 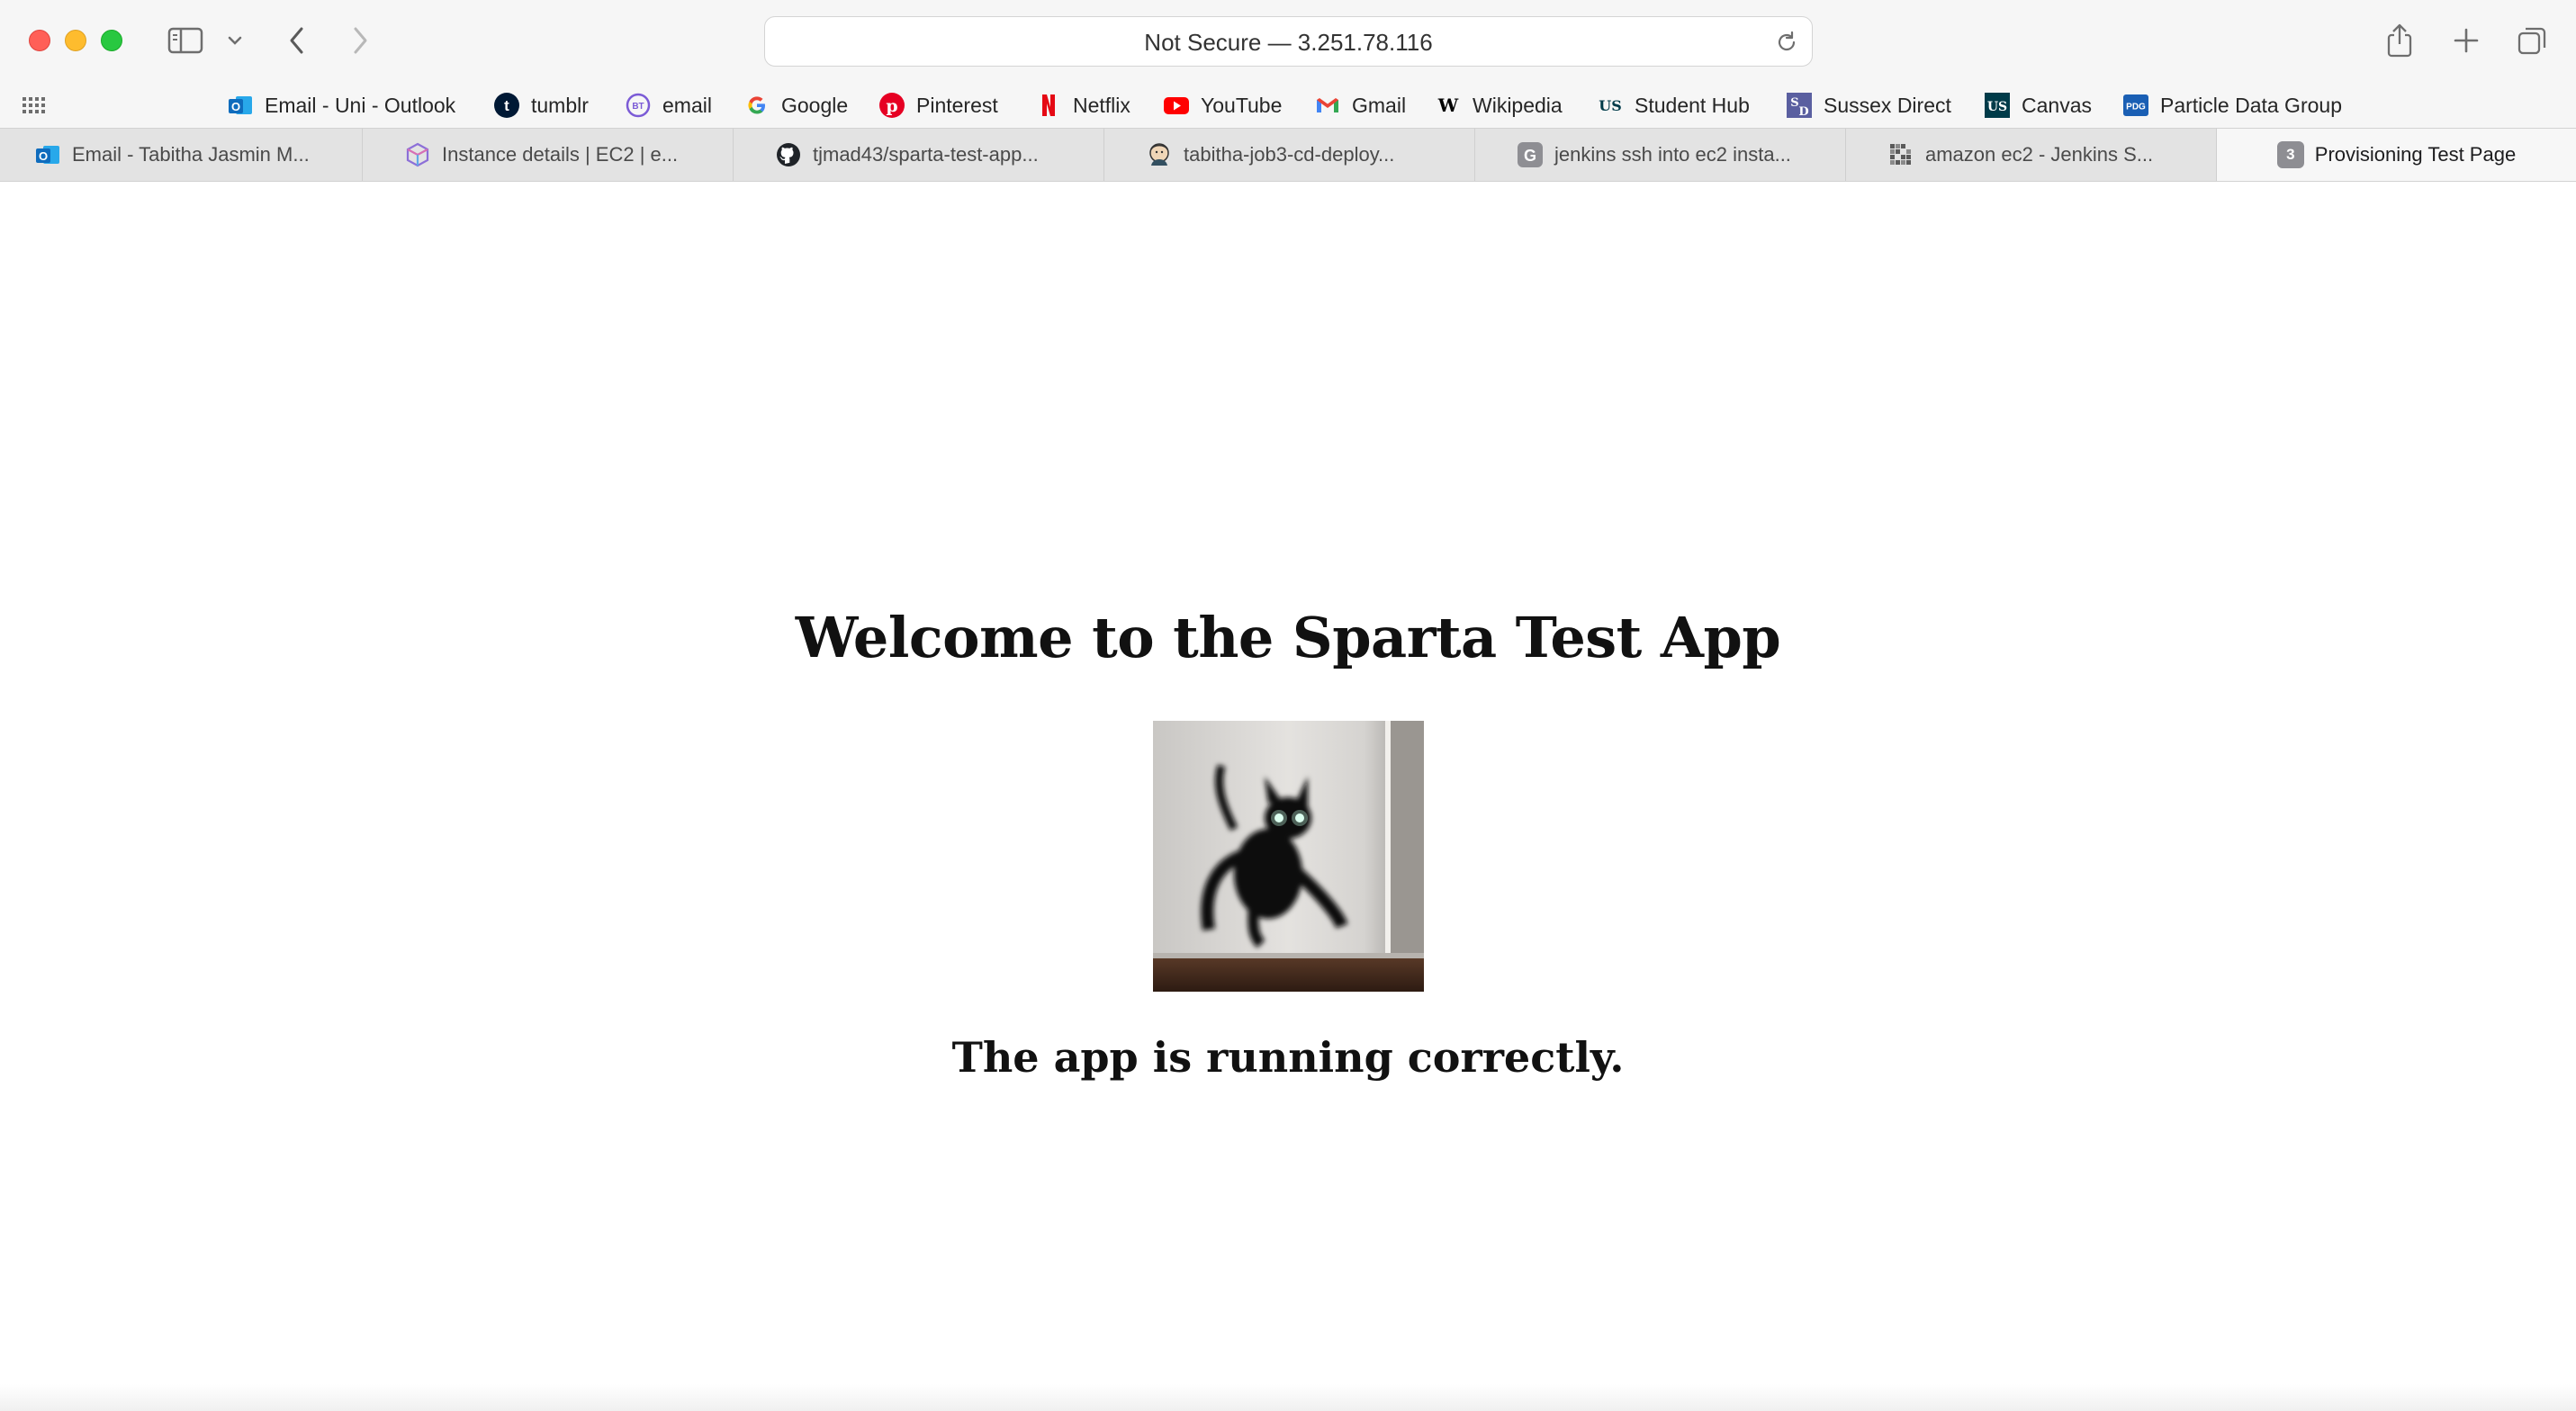 I want to click on page-heading: Welcome to the Sparta Test App, so click(x=1288, y=637).